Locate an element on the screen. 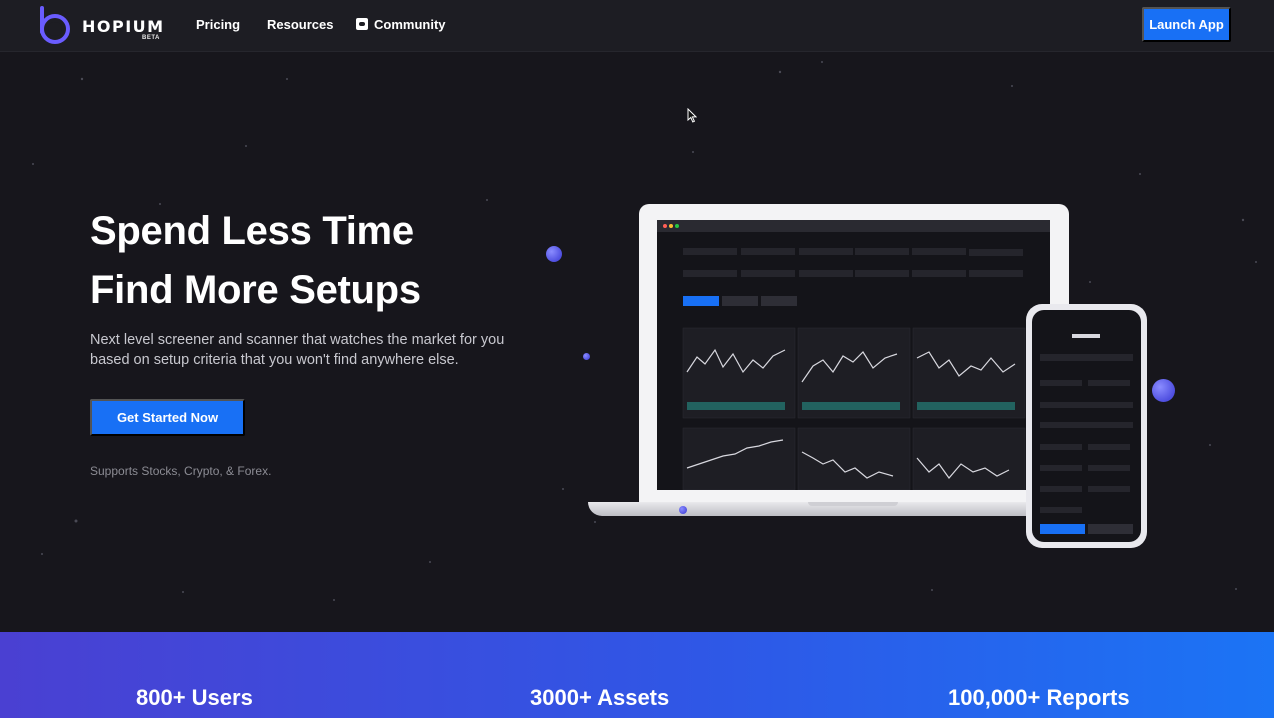 The width and height of the screenshot is (1274, 718). hopium-logo: HOPIUM BETA is located at coordinates (101, 26).